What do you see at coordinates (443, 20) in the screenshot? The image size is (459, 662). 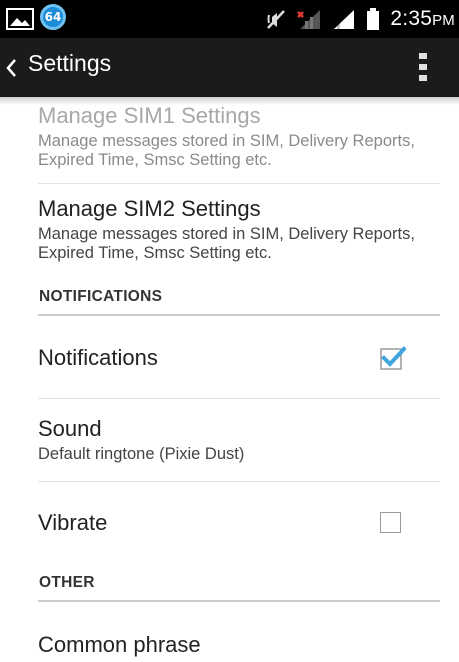 I see `clock-ampm: PM` at bounding box center [443, 20].